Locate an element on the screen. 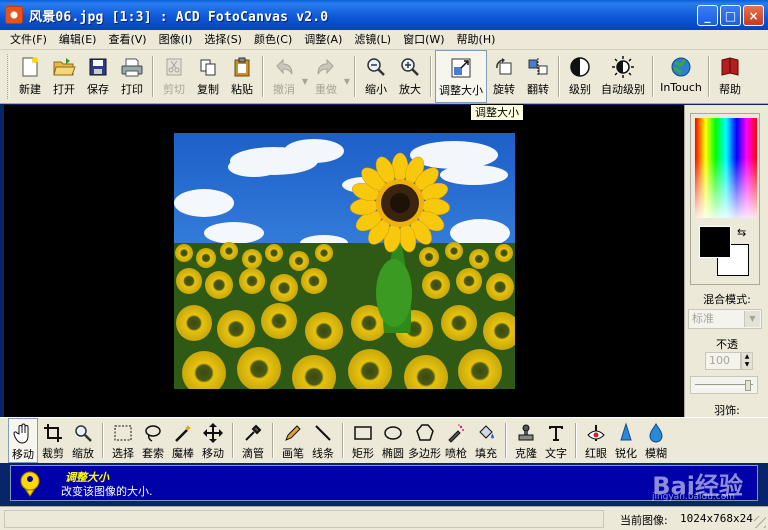  print-button: 打印 is located at coordinates (132, 76).